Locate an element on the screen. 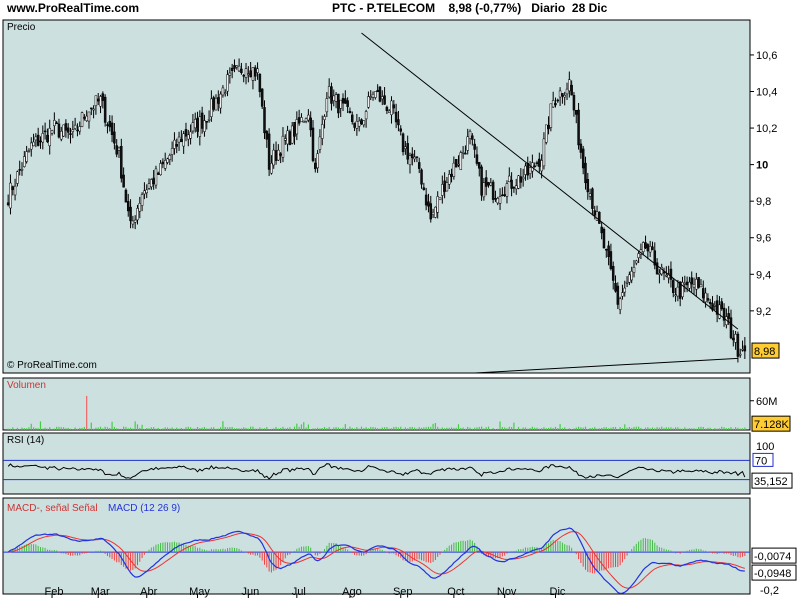 The height and width of the screenshot is (600, 800). month-label: Oct is located at coordinates (455, 592).